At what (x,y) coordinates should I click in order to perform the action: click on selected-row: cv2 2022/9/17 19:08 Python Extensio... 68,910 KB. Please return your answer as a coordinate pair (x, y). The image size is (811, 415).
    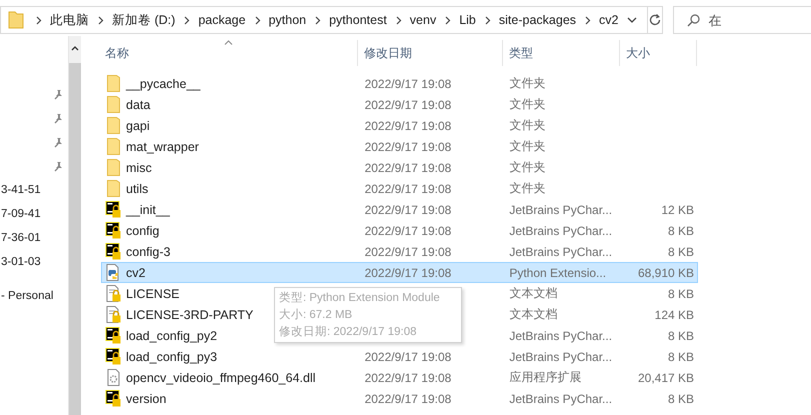
    Looking at the image, I should click on (399, 272).